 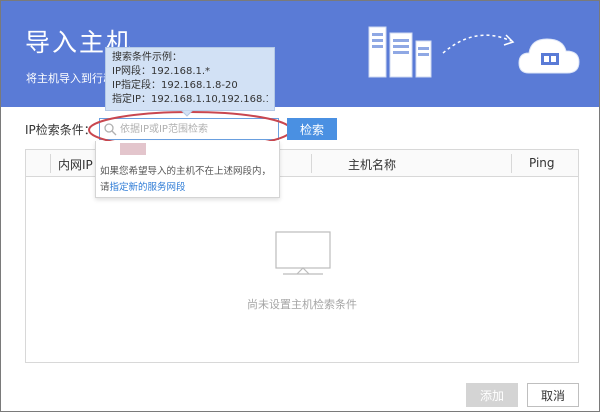 I want to click on search-icon, so click(x=110, y=129).